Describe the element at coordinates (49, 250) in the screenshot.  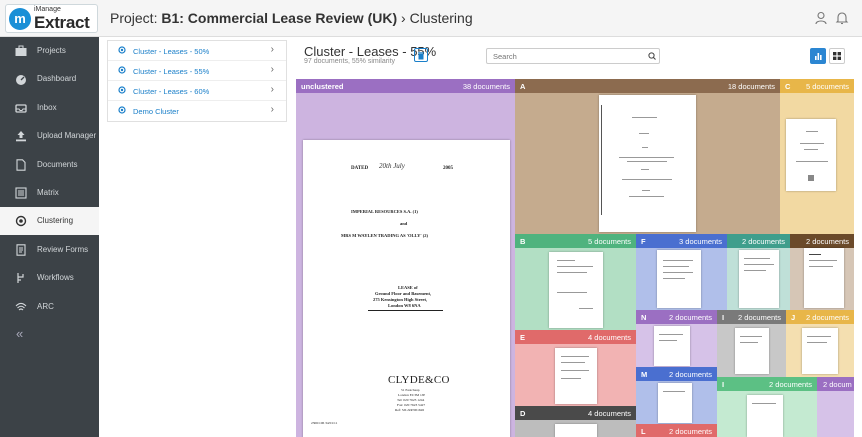
I see `sidebar-item-review-forms: Review Forms` at that location.